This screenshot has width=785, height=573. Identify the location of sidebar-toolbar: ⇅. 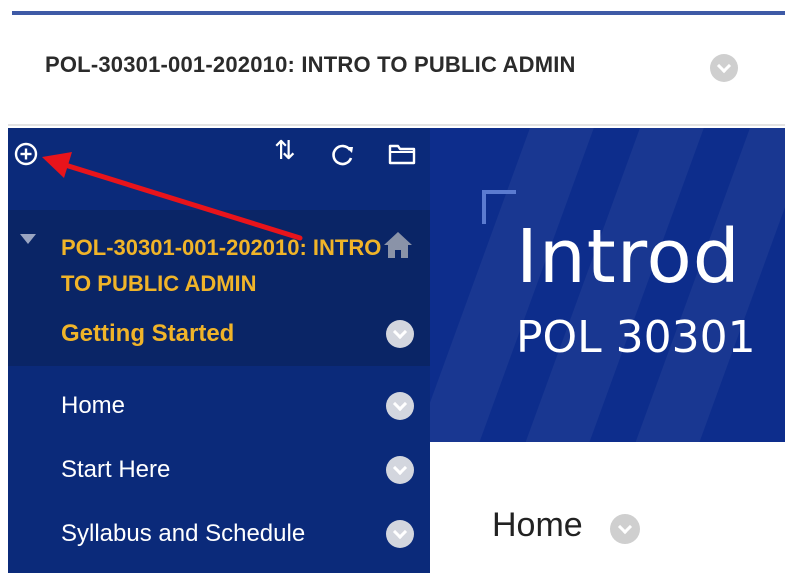
(219, 169).